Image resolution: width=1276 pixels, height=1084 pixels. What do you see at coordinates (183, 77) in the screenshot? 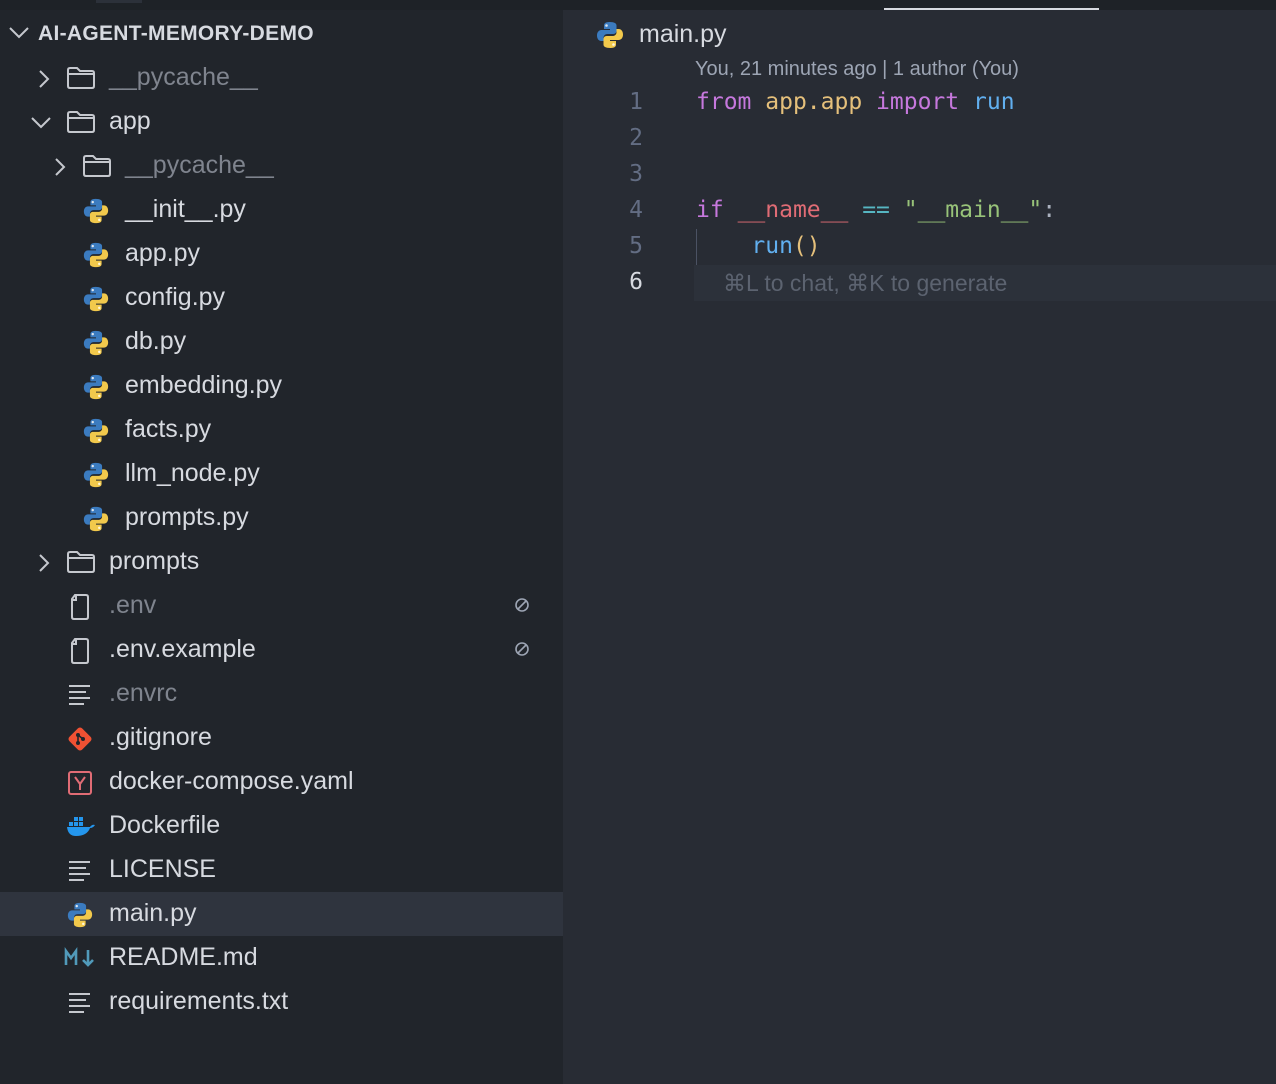
I see `tree-item-label: __pycache__` at bounding box center [183, 77].